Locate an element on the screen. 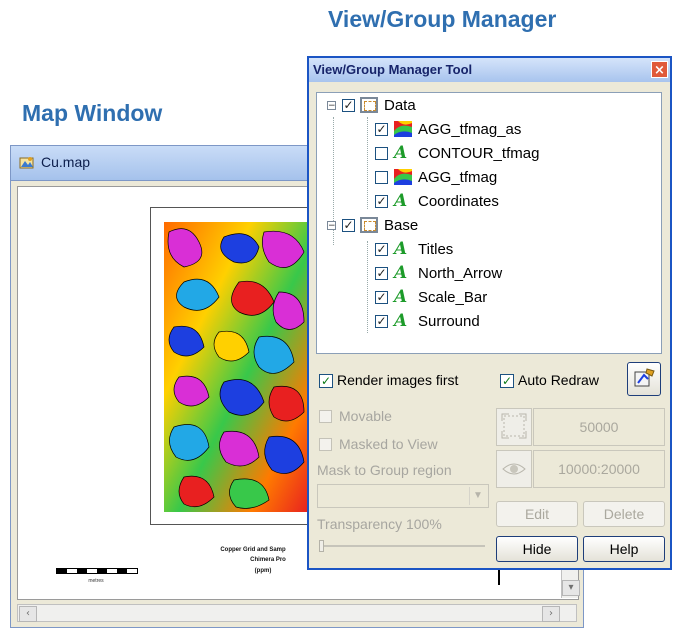 Image resolution: width=673 pixels, height=637 pixels. tree-label: CONTOUR_tfmag is located at coordinates (479, 153).